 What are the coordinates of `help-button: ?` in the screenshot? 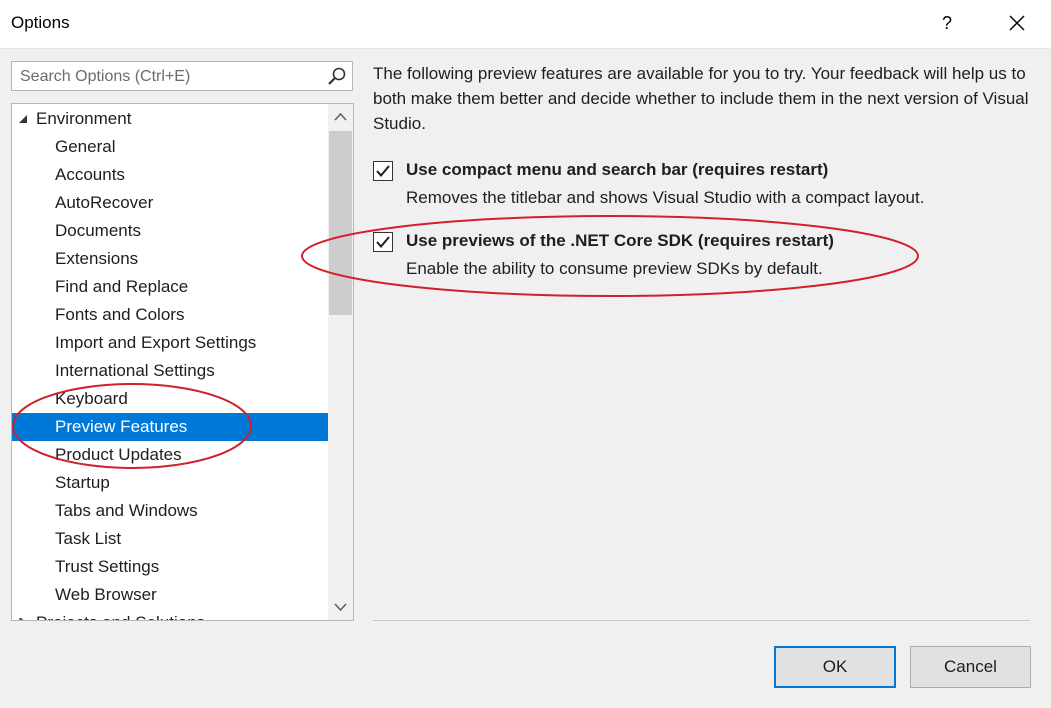 It's located at (947, 23).